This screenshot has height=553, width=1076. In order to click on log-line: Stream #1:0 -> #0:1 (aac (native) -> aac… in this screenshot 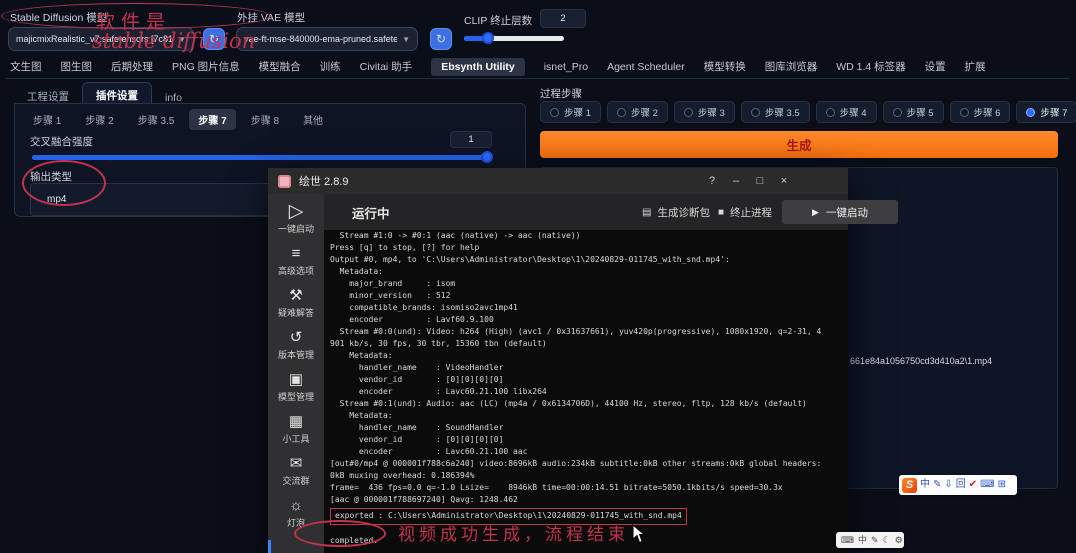, I will do `click(455, 235)`.